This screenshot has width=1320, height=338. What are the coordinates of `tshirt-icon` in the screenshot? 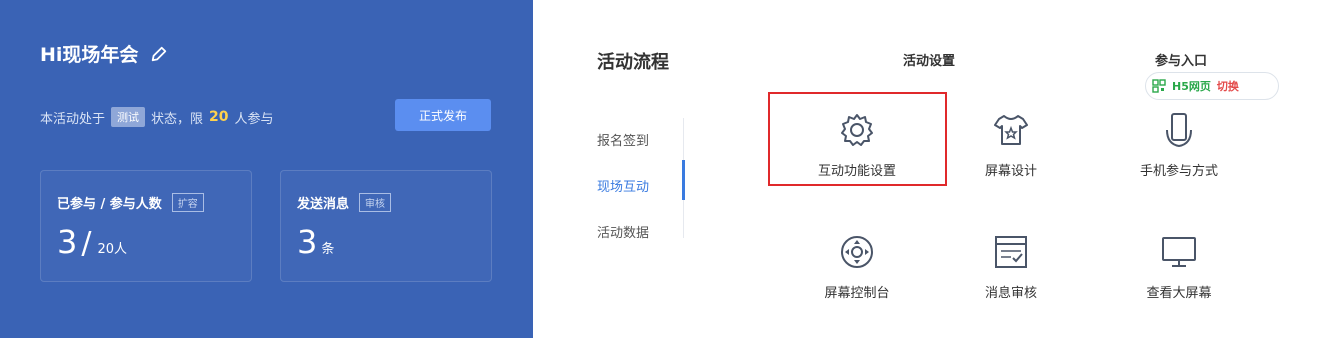 It's located at (1011, 130).